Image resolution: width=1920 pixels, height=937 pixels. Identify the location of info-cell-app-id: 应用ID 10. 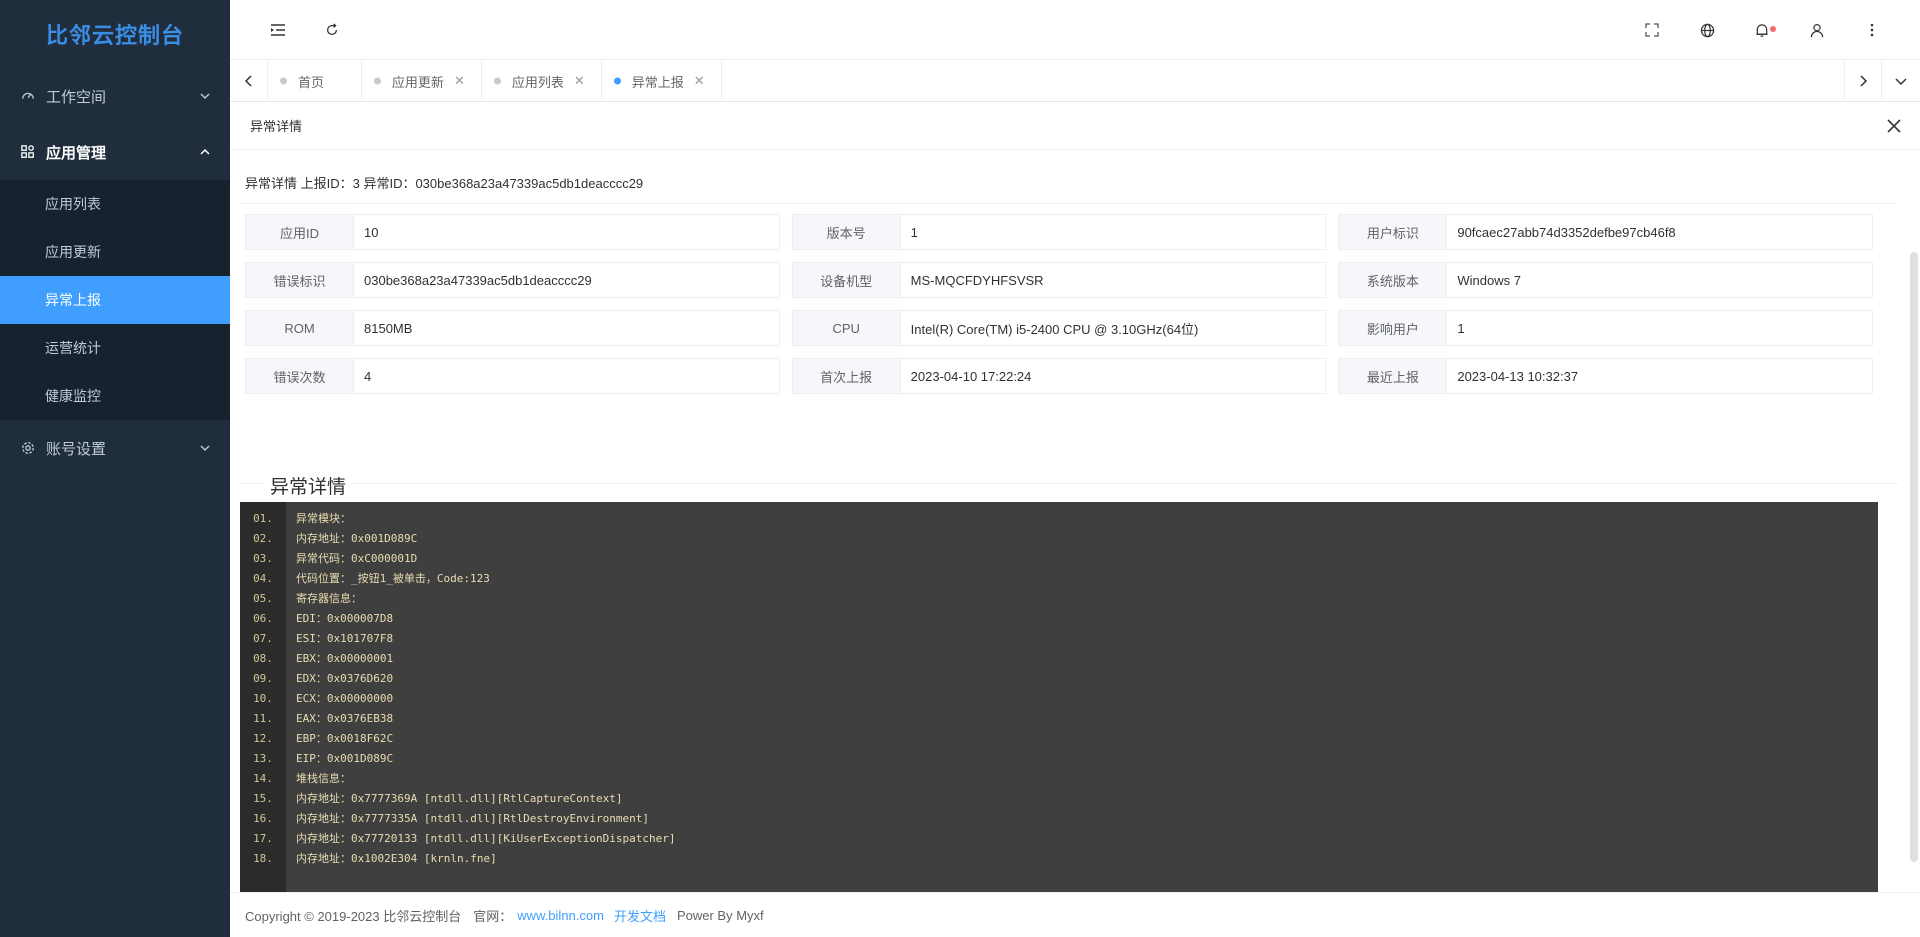
(512, 232).